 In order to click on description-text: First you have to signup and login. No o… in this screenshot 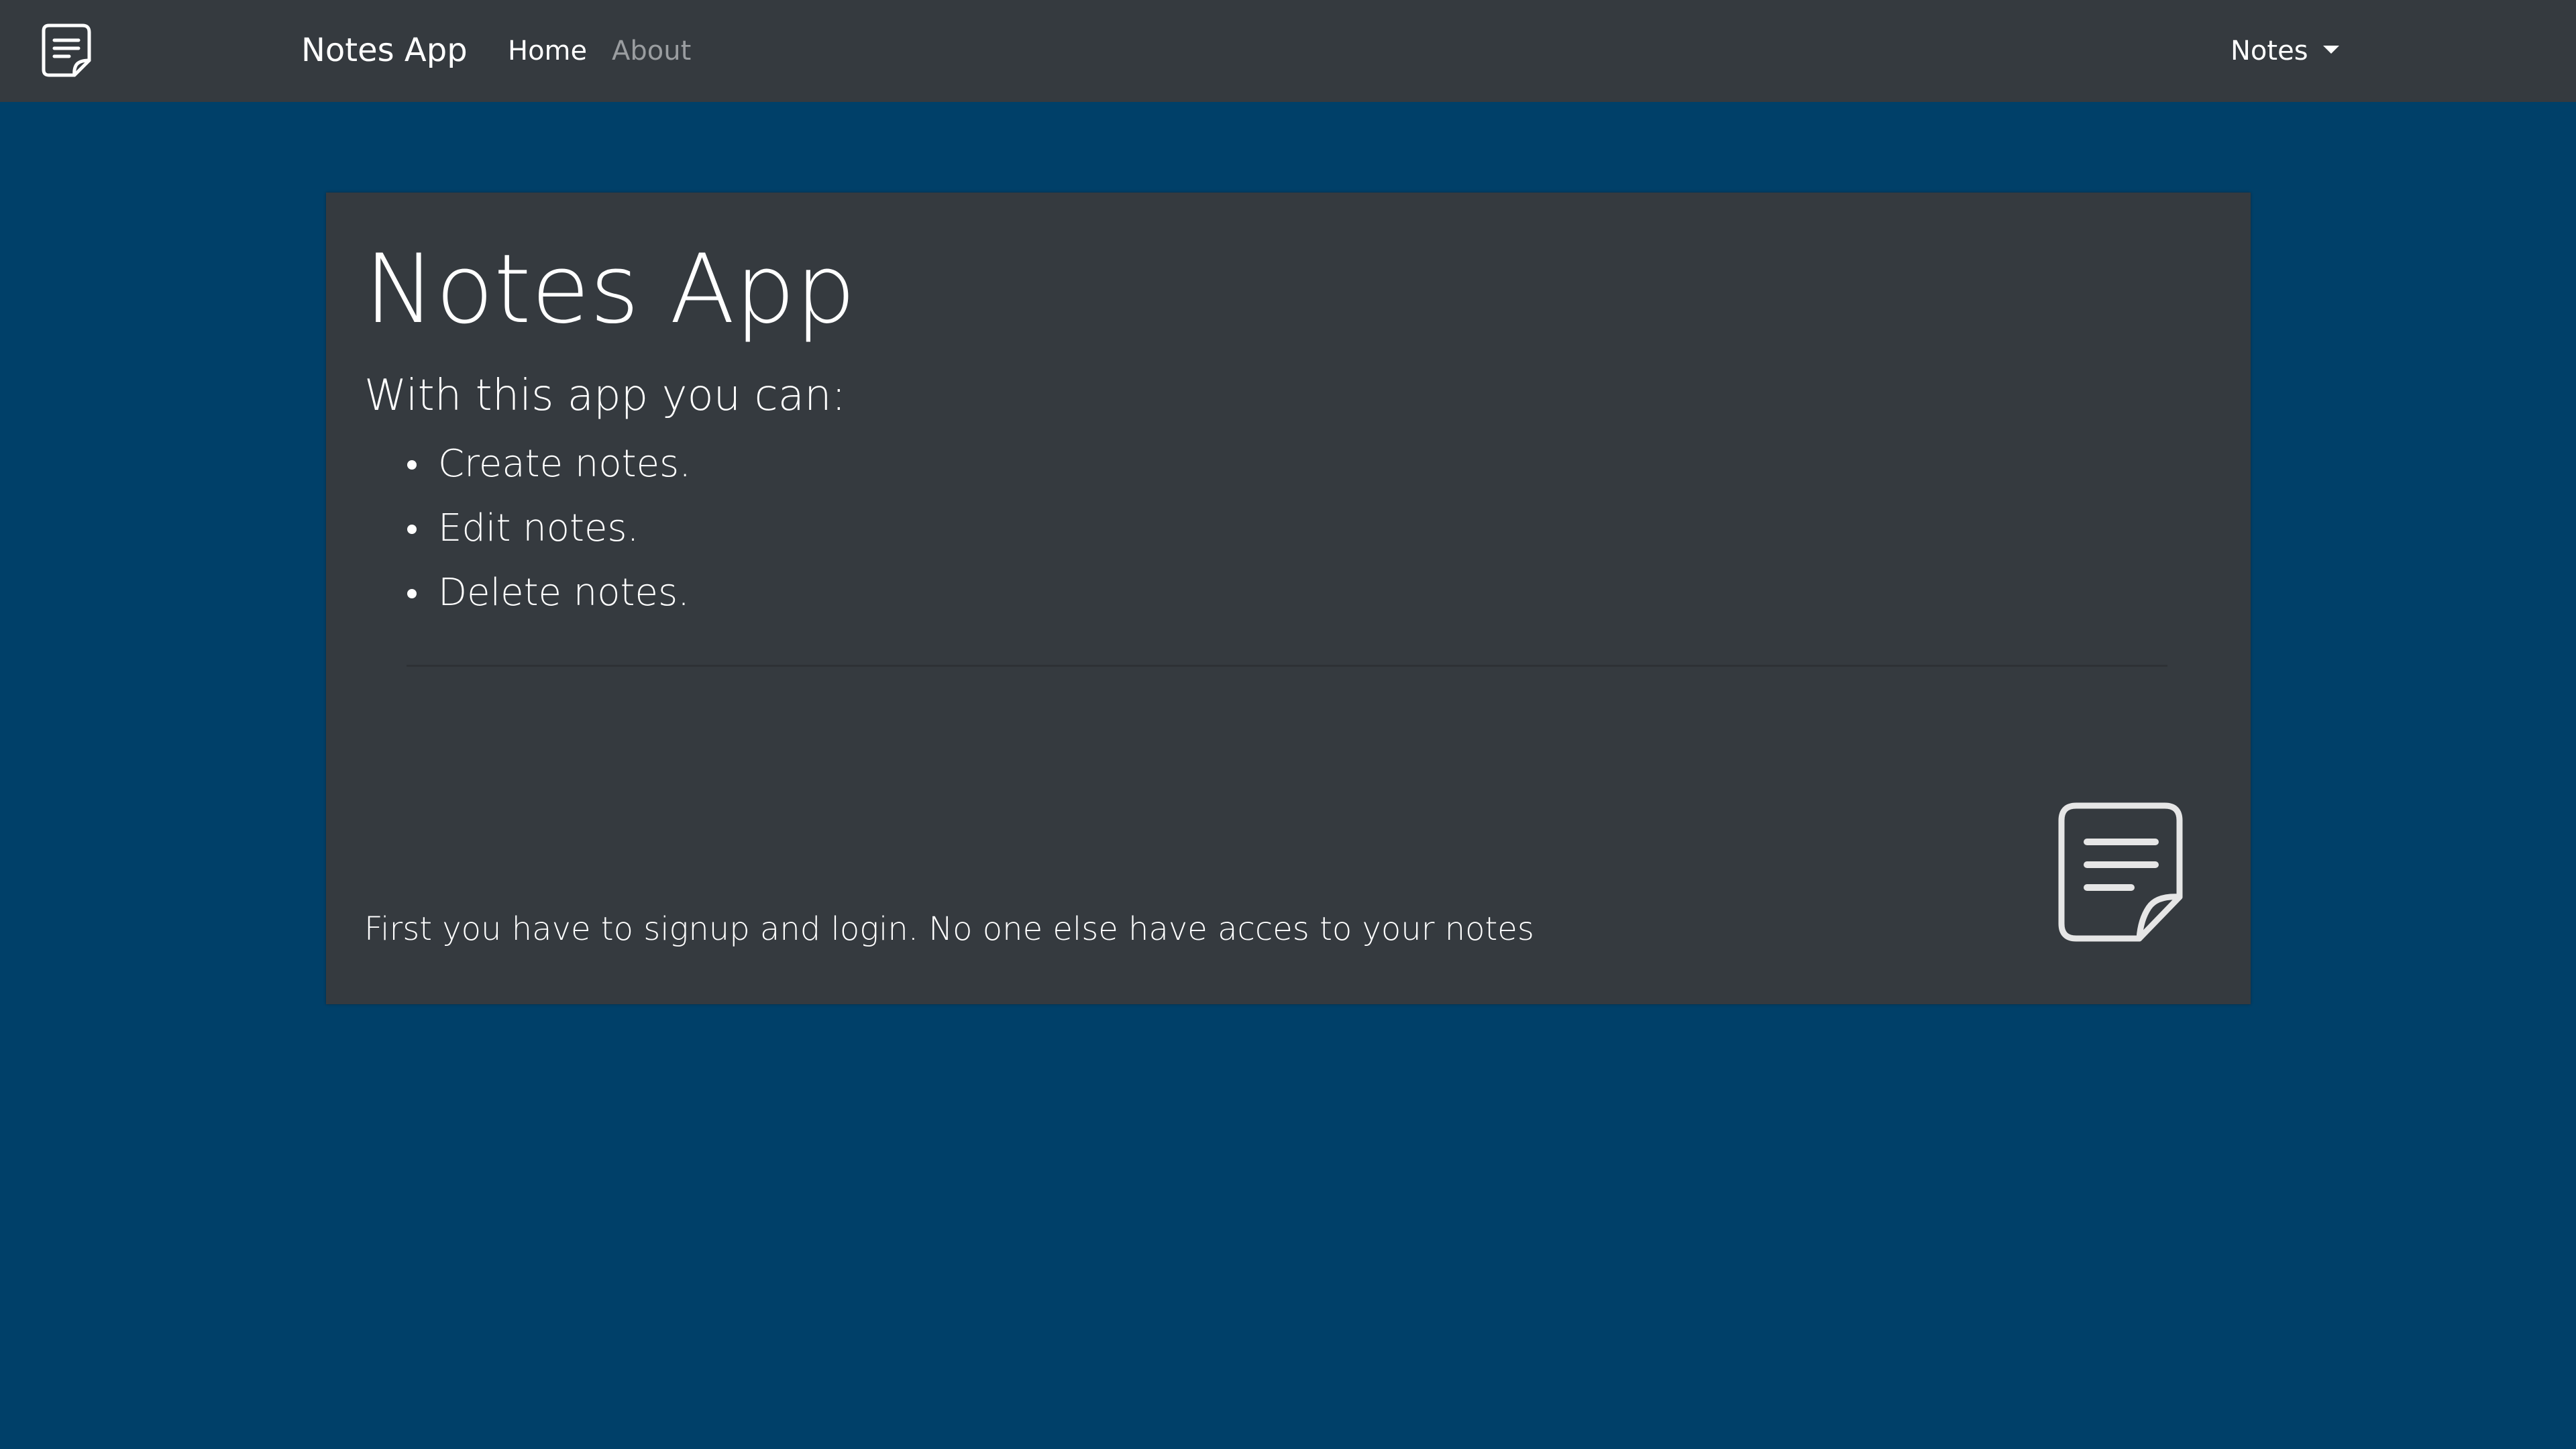, I will do `click(949, 929)`.